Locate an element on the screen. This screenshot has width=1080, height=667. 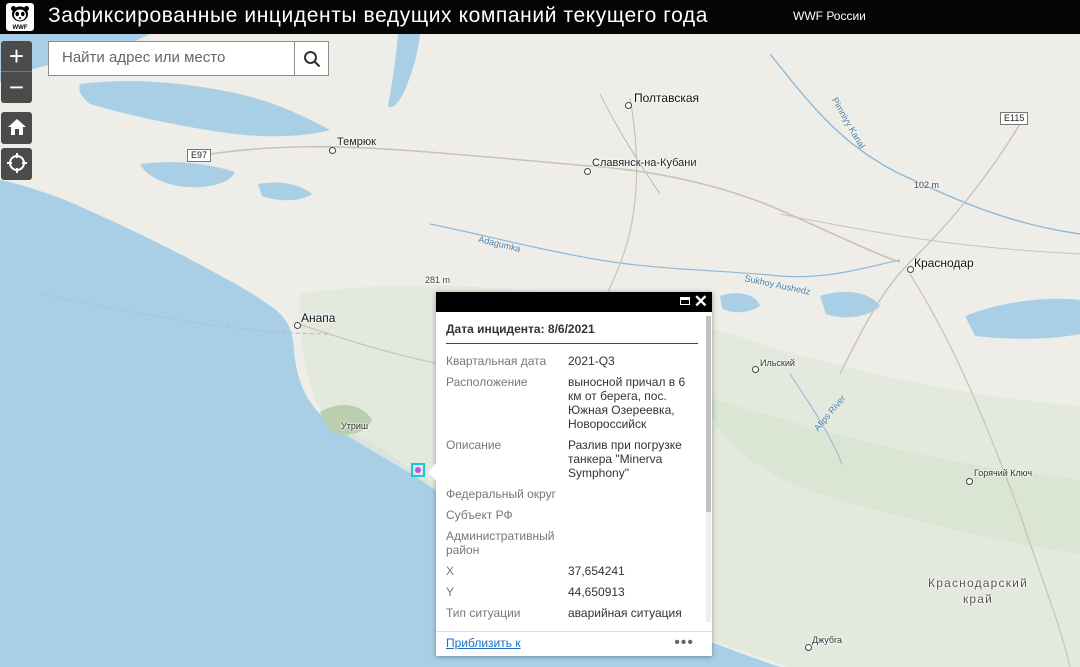
city-label-slavyansk: Славянск-на-Кубани is located at coordinates (644, 163).